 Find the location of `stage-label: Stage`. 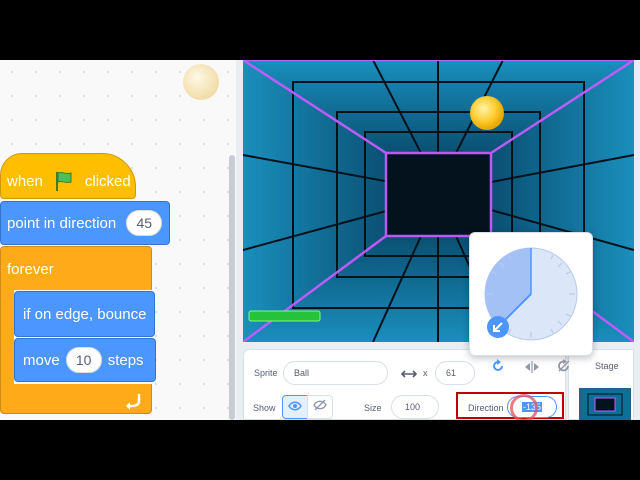

stage-label: Stage is located at coordinates (607, 366).